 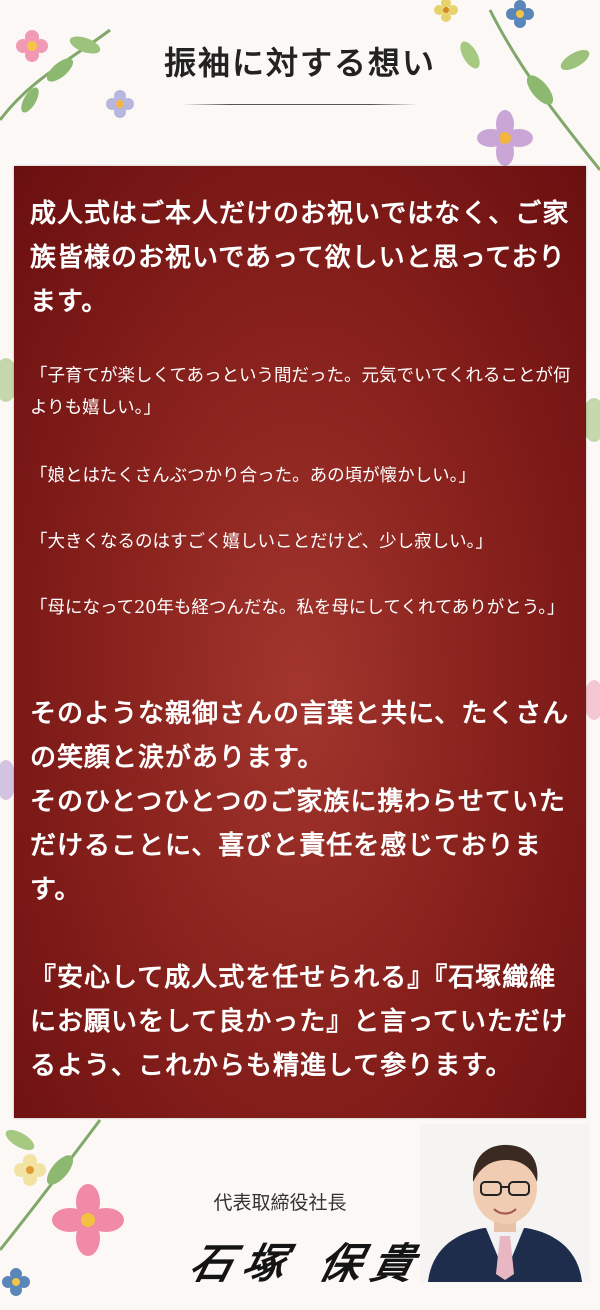 I want to click on parent-quote: 「娘とはたくさんぶつかり合った。あの頃が懐かしい。」, so click(x=253, y=476).